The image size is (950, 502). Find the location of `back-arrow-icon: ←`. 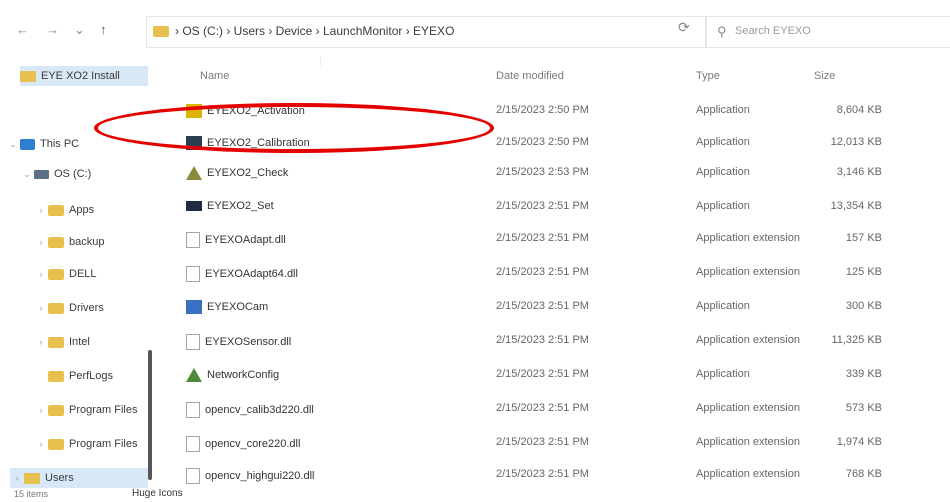

back-arrow-icon: ← is located at coordinates (22, 29).